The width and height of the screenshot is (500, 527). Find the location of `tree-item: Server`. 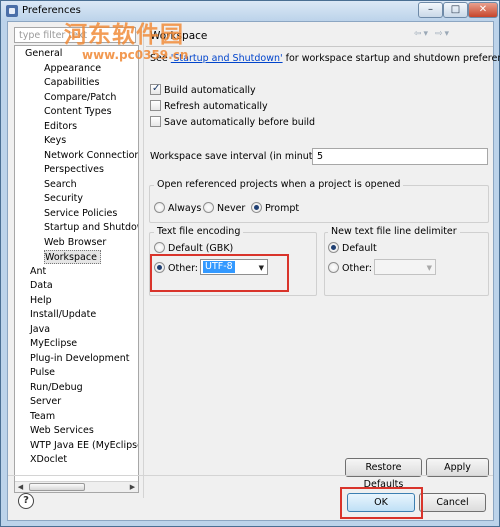

tree-item: Server is located at coordinates (45, 402).